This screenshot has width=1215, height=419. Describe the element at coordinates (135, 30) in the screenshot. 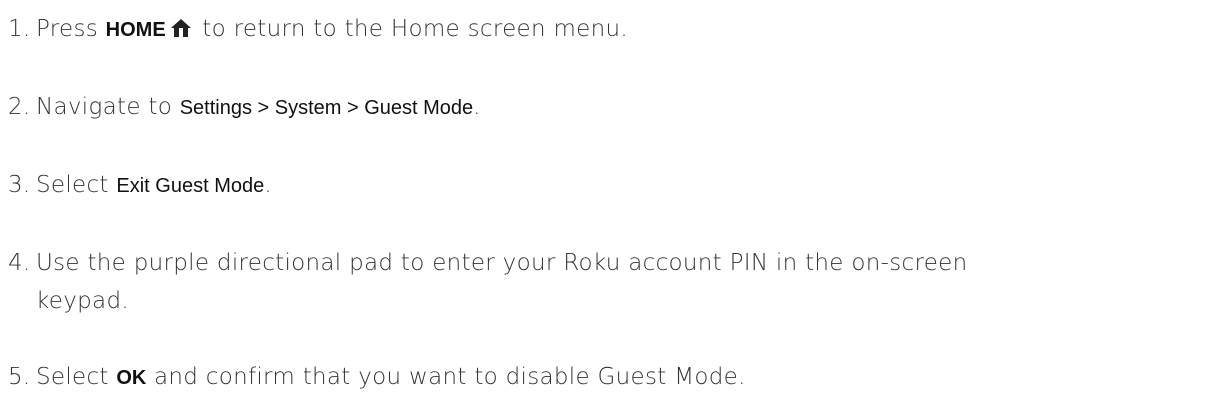

I see `key-name: HOME` at that location.